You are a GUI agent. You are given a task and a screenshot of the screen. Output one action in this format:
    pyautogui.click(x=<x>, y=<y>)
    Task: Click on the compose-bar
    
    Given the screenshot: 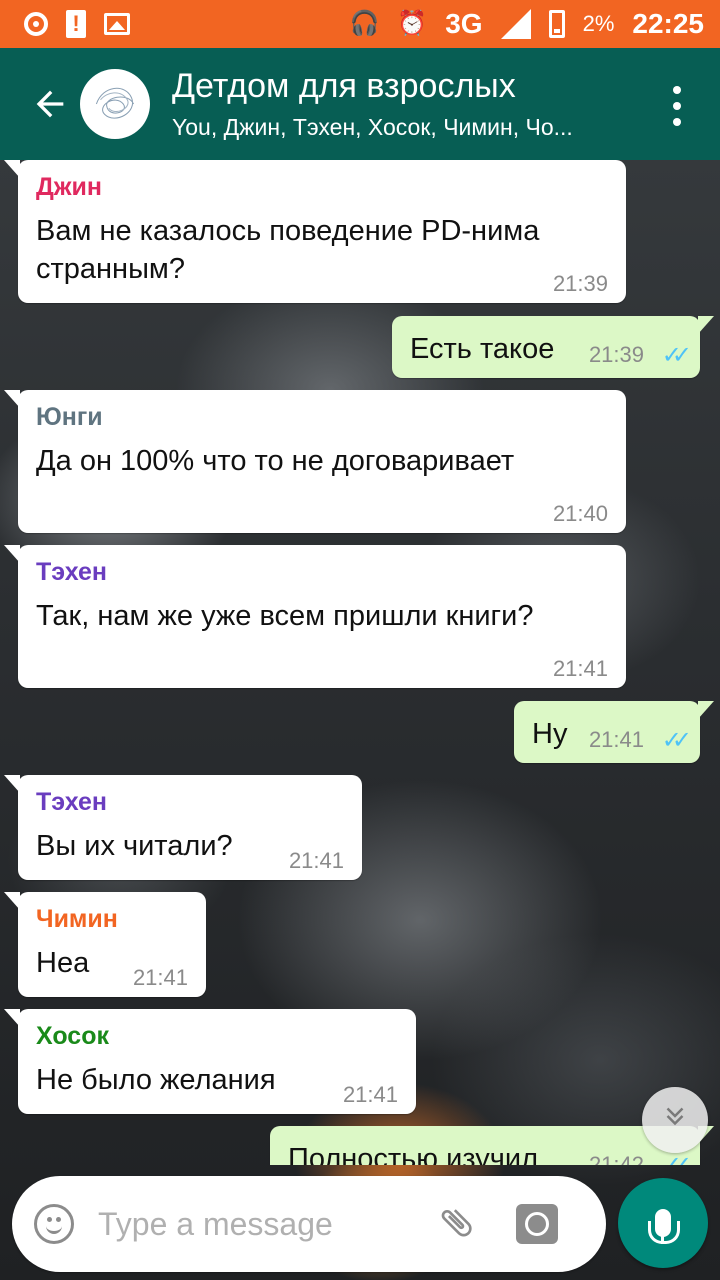 What is the action you would take?
    pyautogui.click(x=309, y=1224)
    